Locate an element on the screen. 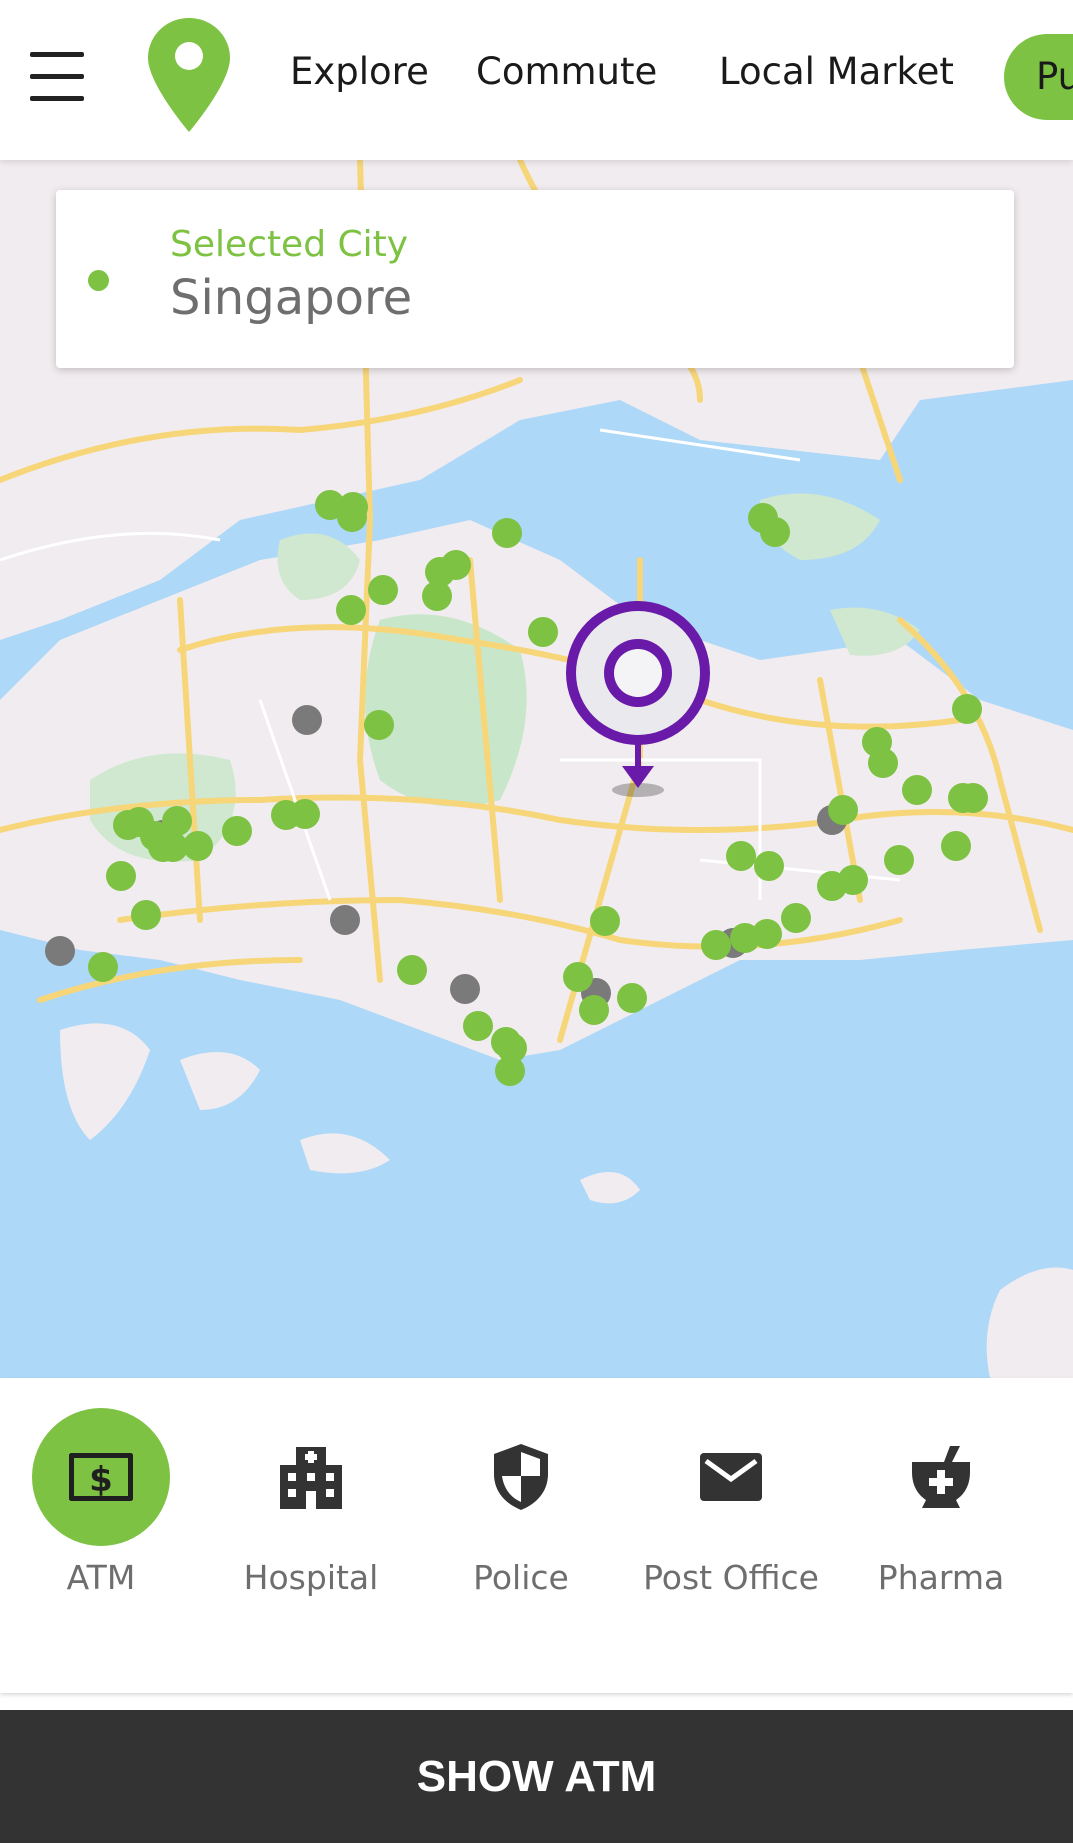 The height and width of the screenshot is (1843, 1073). shield-icon is located at coordinates (521, 1477).